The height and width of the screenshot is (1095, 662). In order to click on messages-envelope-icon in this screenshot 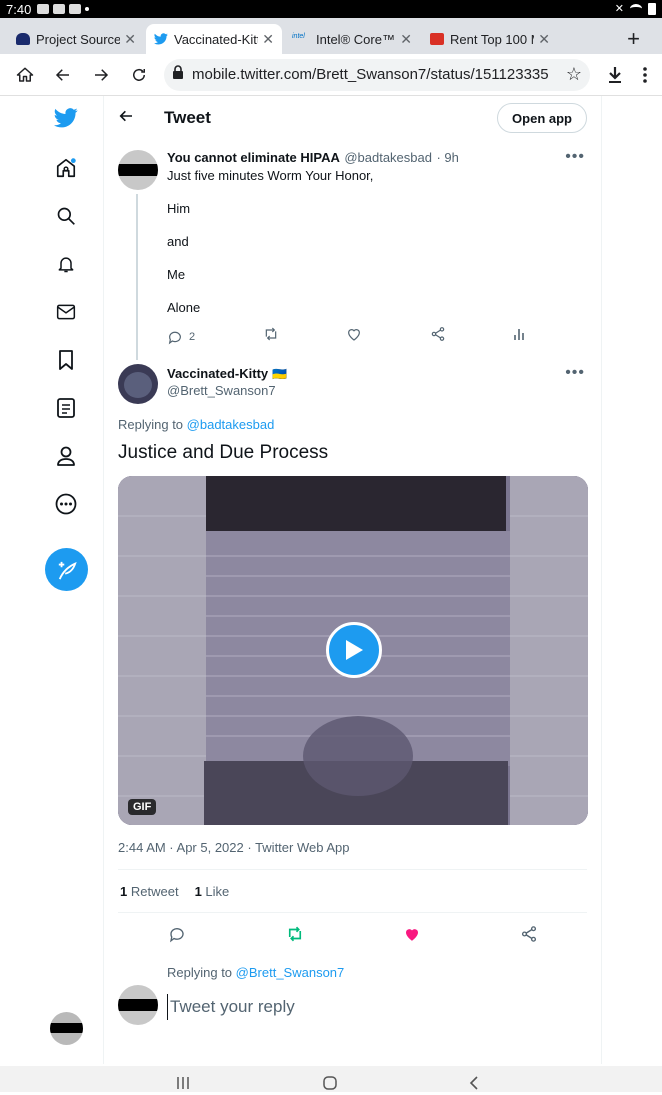, I will do `click(66, 312)`.